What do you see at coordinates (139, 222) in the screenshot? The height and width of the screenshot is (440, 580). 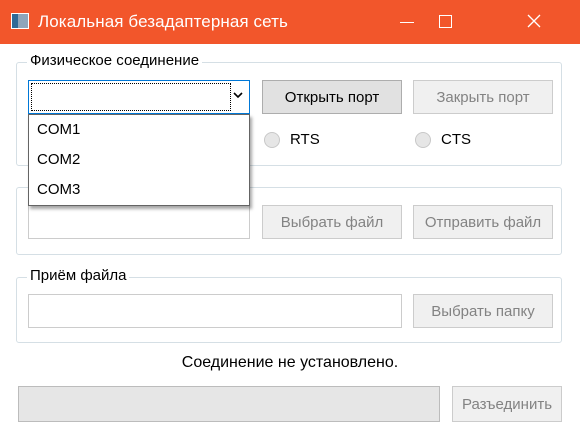 I see `send-file-path-field` at bounding box center [139, 222].